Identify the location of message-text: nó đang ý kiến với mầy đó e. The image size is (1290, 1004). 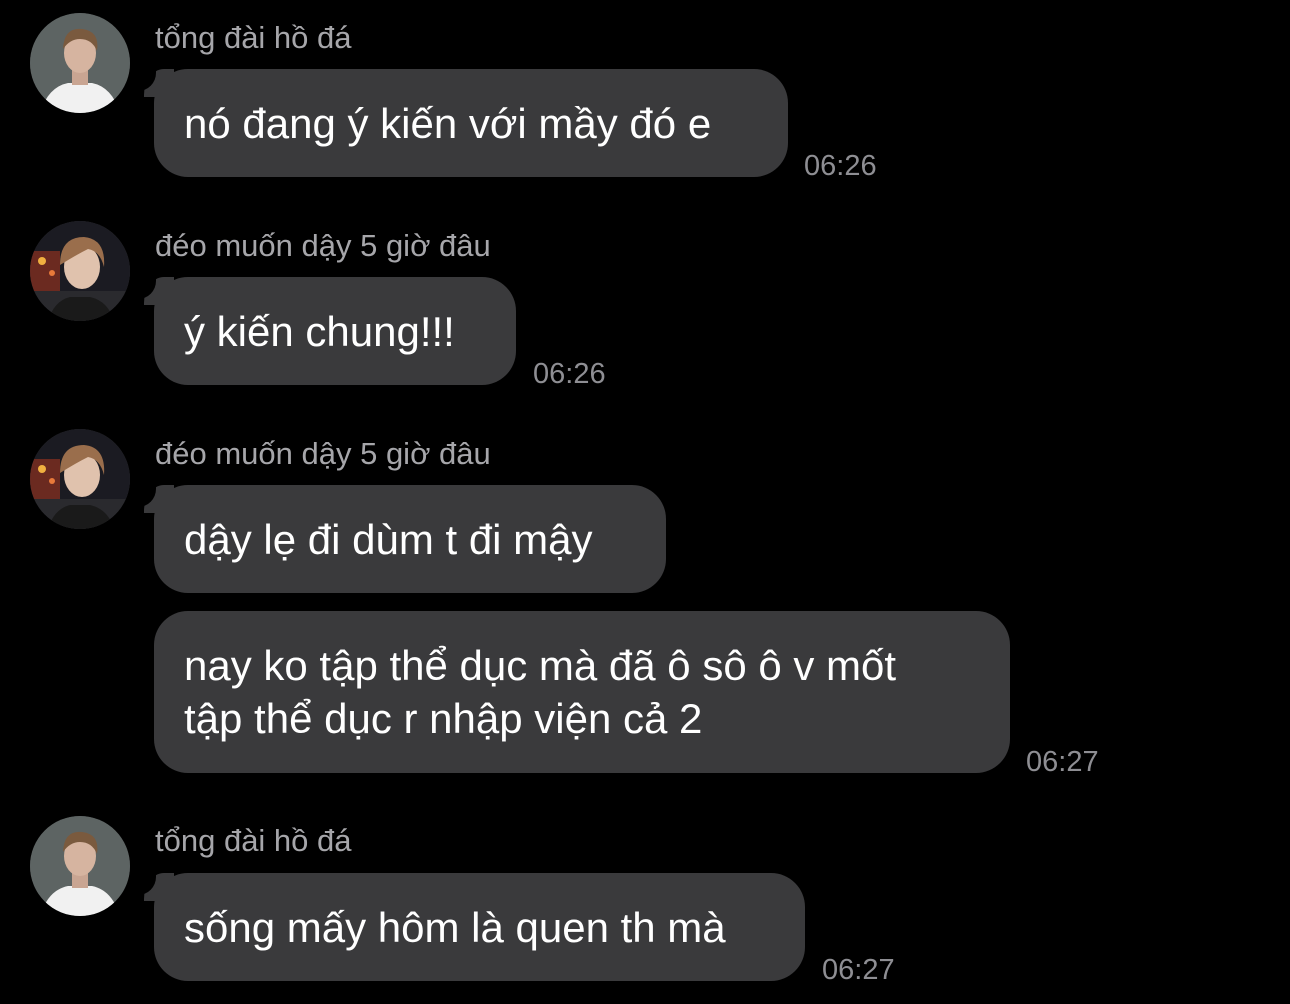
(448, 123).